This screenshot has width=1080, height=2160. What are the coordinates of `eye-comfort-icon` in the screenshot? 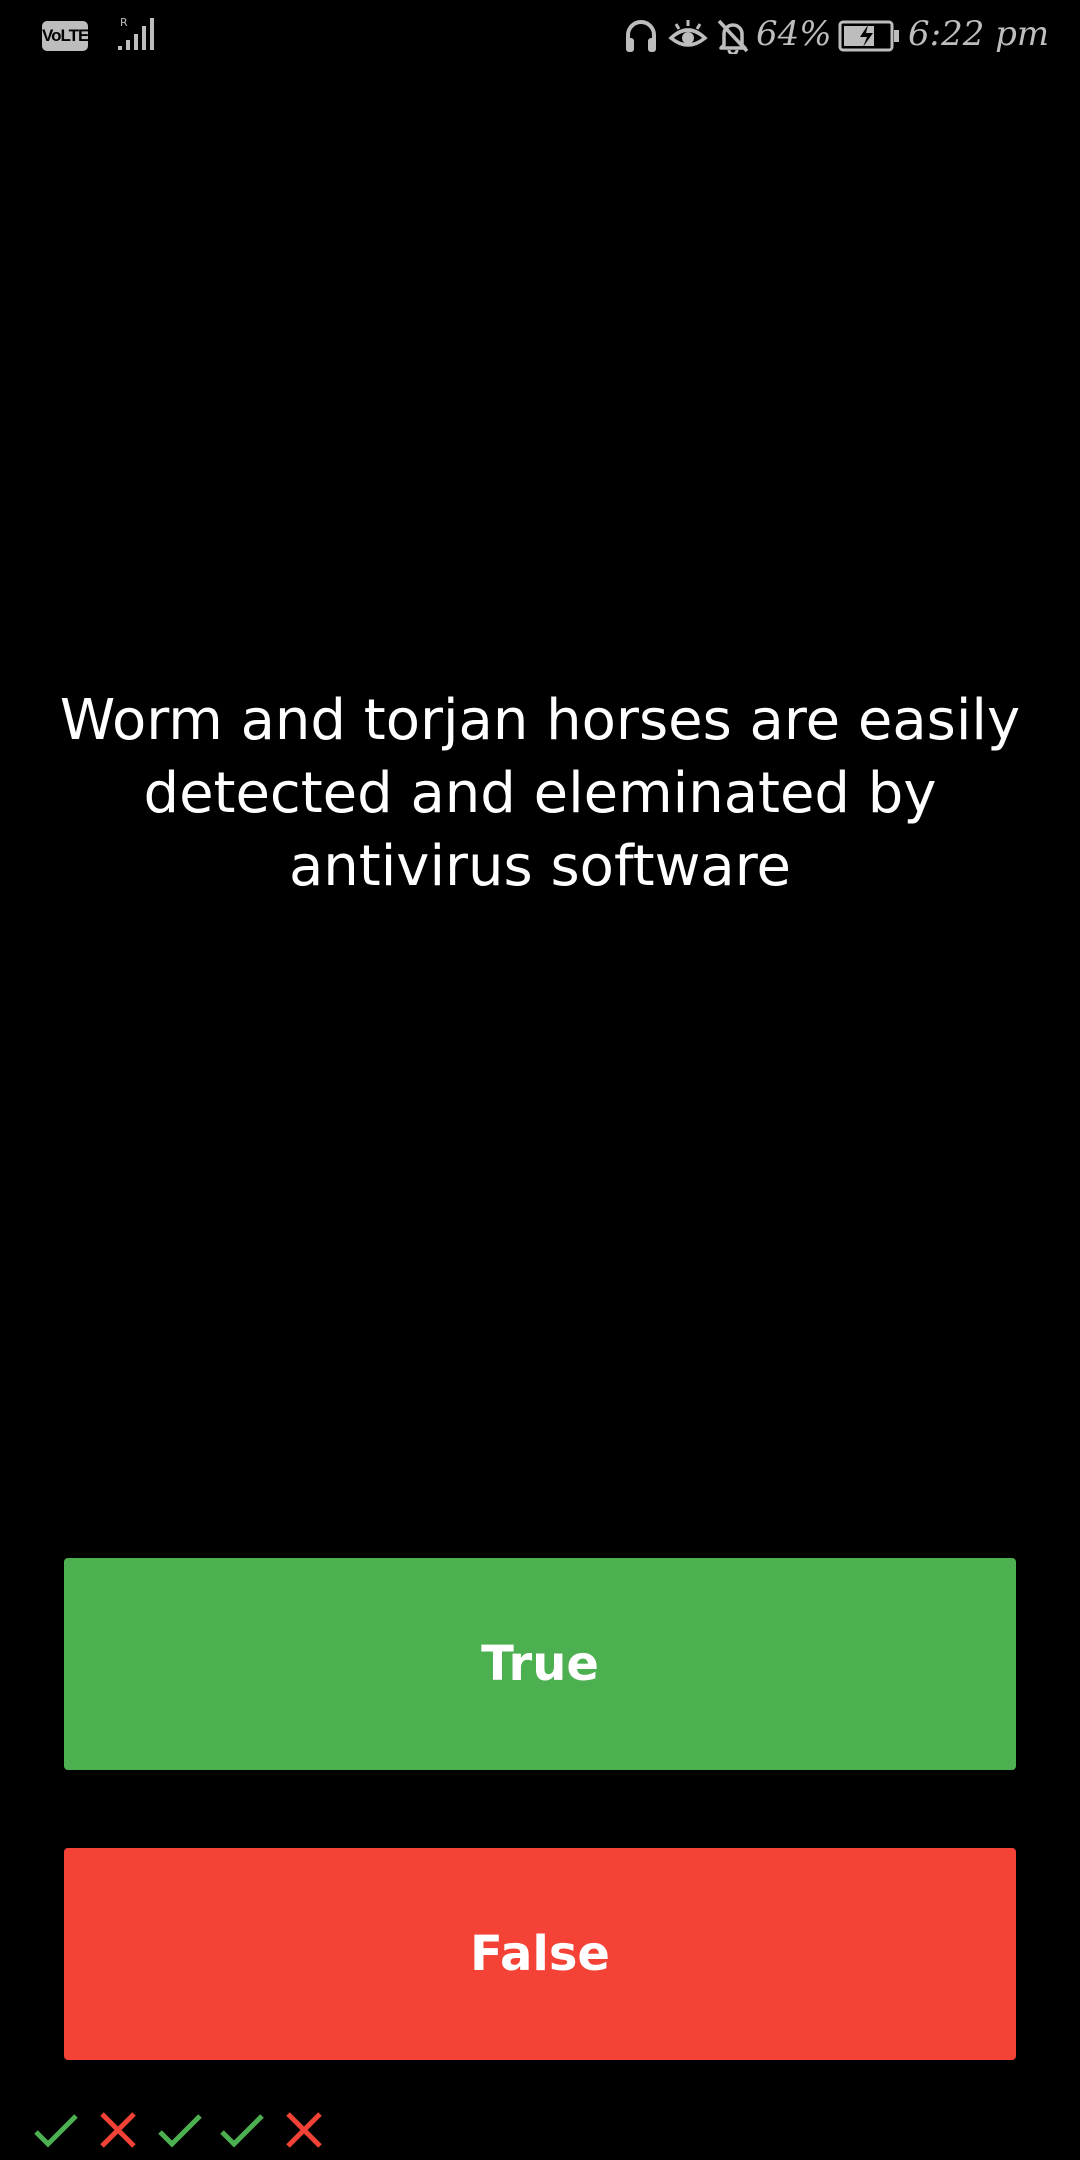 It's located at (688, 33).